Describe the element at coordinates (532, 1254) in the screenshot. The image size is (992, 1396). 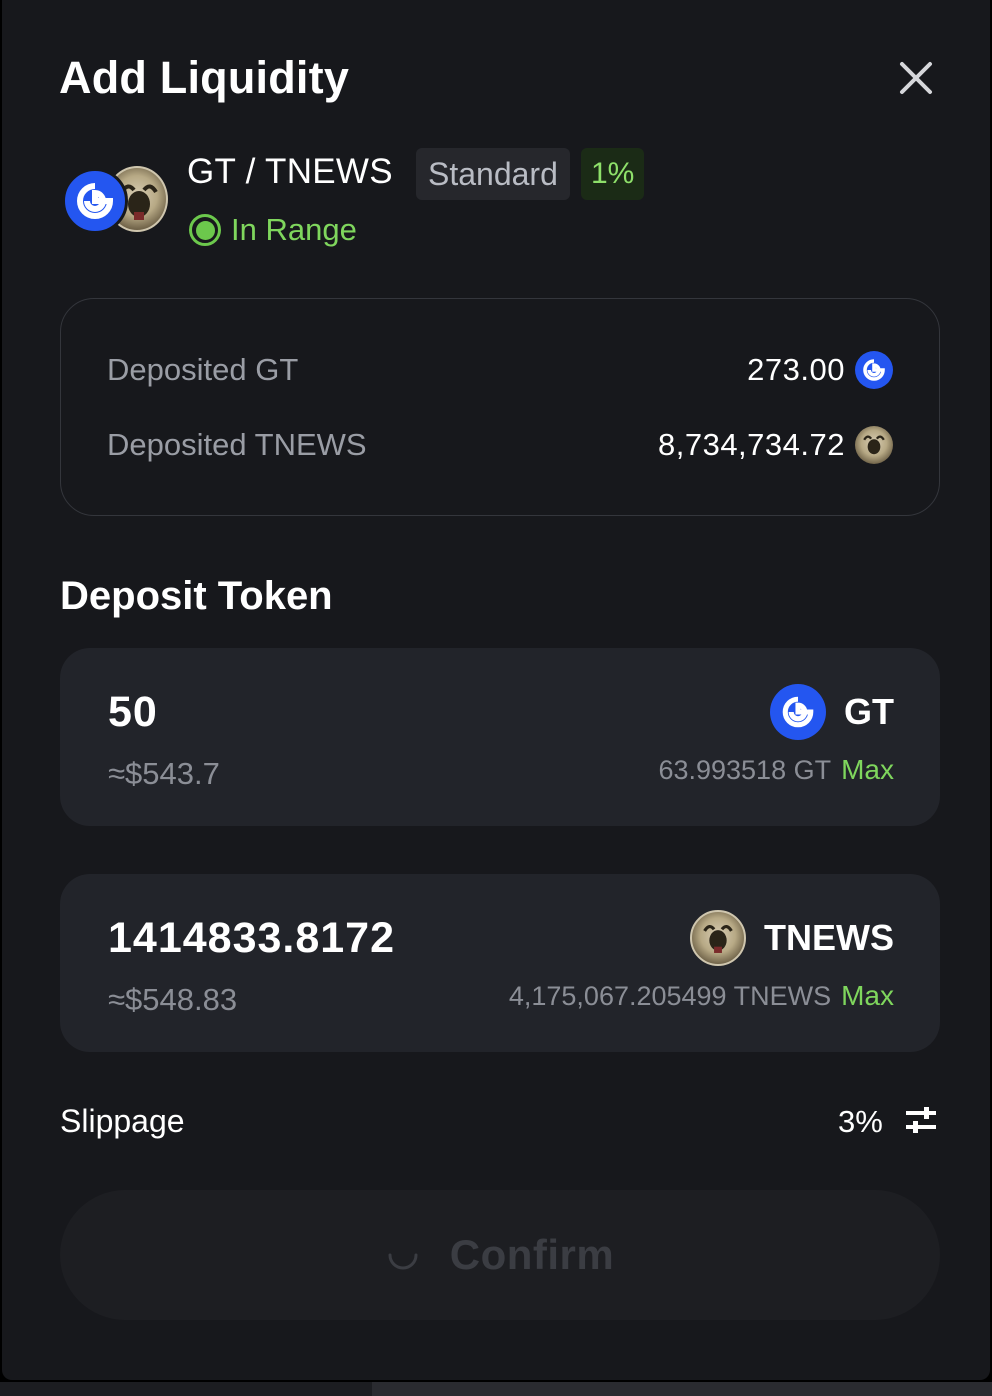
I see `confirm-label: Confirm` at that location.